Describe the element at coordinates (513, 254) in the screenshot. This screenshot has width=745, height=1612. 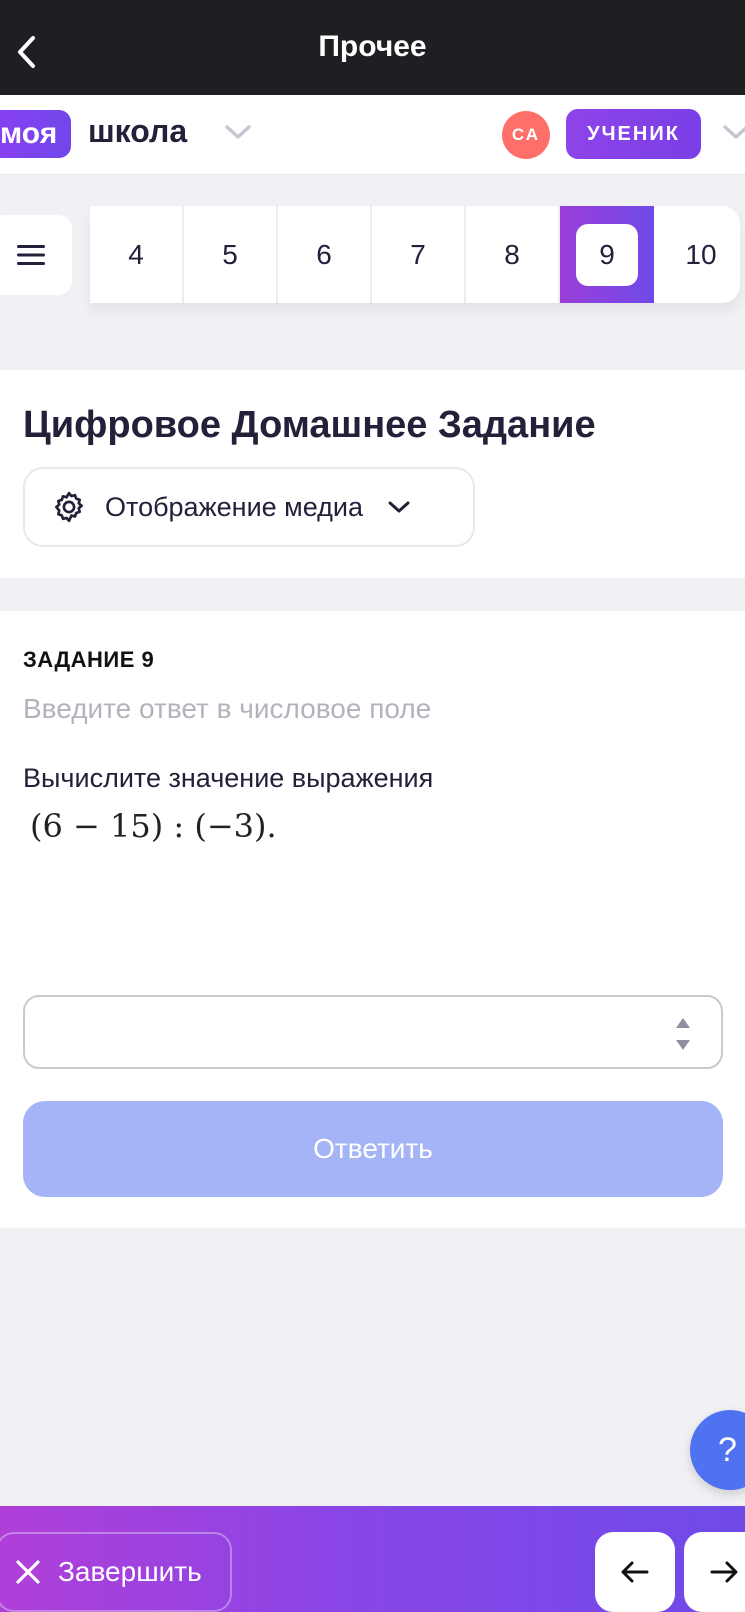
I see `task-number-8: 8` at that location.